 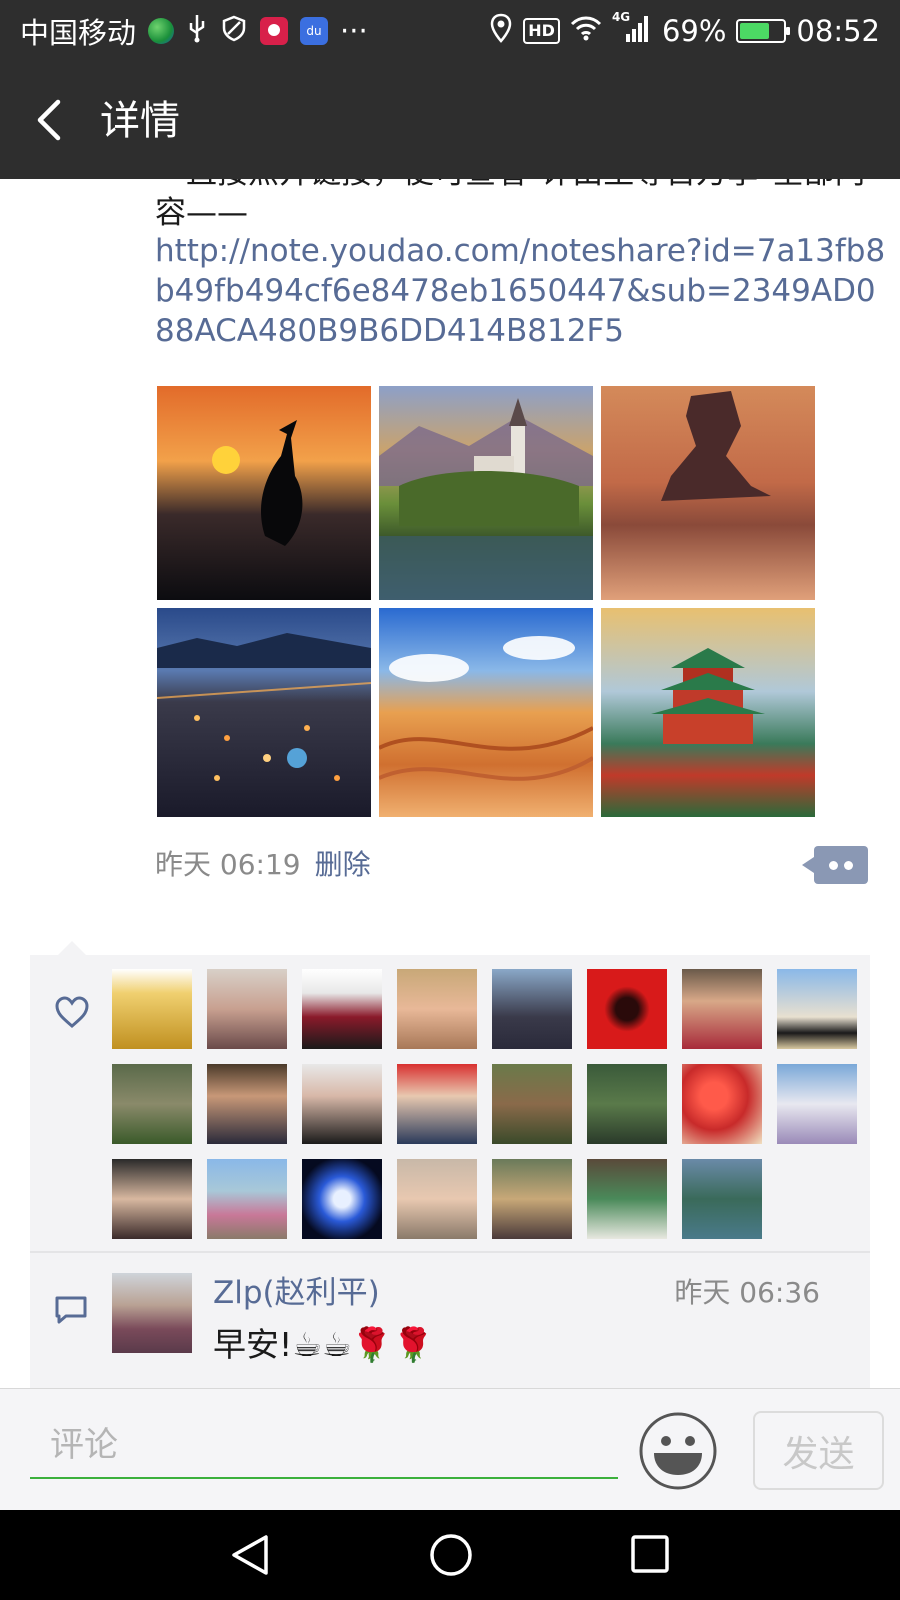 What do you see at coordinates (632, 29) in the screenshot?
I see `signal-icon: 4G` at bounding box center [632, 29].